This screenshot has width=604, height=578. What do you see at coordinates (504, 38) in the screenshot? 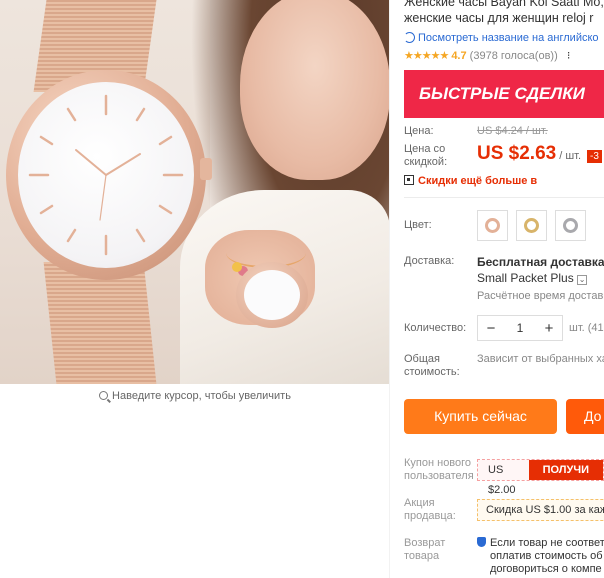
I see `translate-title-link: Посмотреть название на английско` at bounding box center [504, 38].